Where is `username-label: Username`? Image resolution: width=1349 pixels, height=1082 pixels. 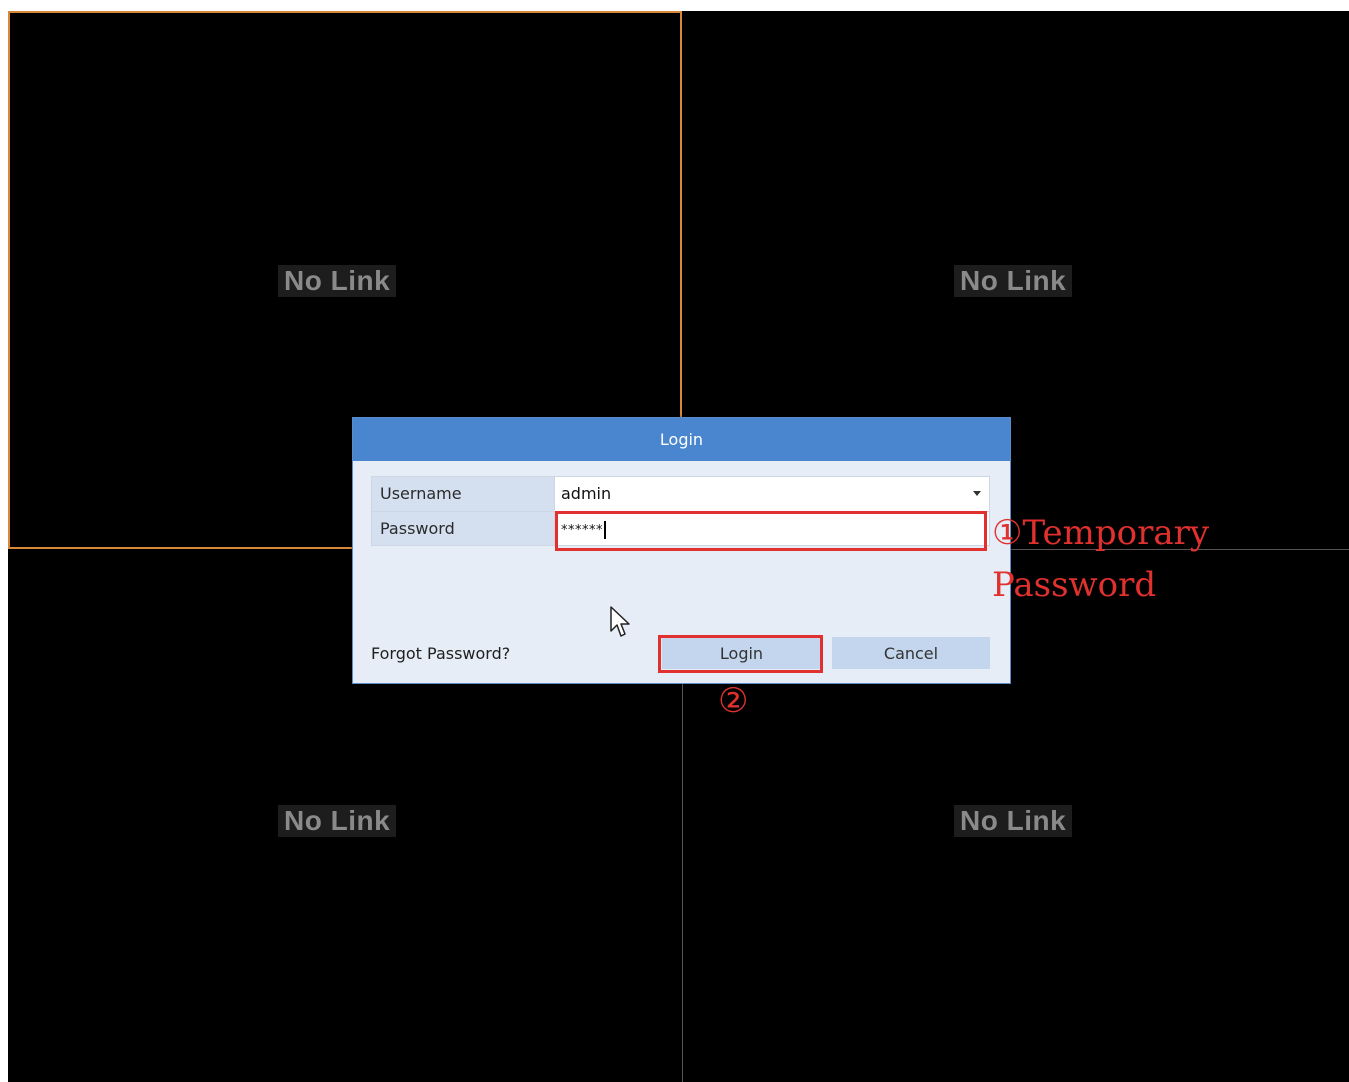 username-label: Username is located at coordinates (463, 494).